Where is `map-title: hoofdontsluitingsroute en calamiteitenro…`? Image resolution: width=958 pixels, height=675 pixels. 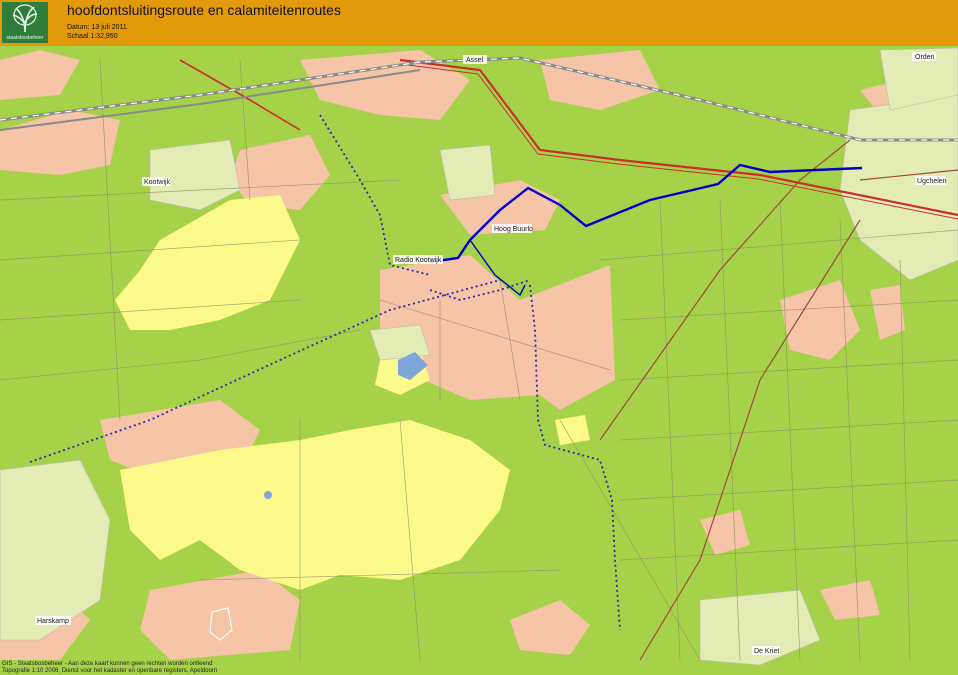 map-title: hoofdontsluitingsroute en calamiteitenro… is located at coordinates (204, 10).